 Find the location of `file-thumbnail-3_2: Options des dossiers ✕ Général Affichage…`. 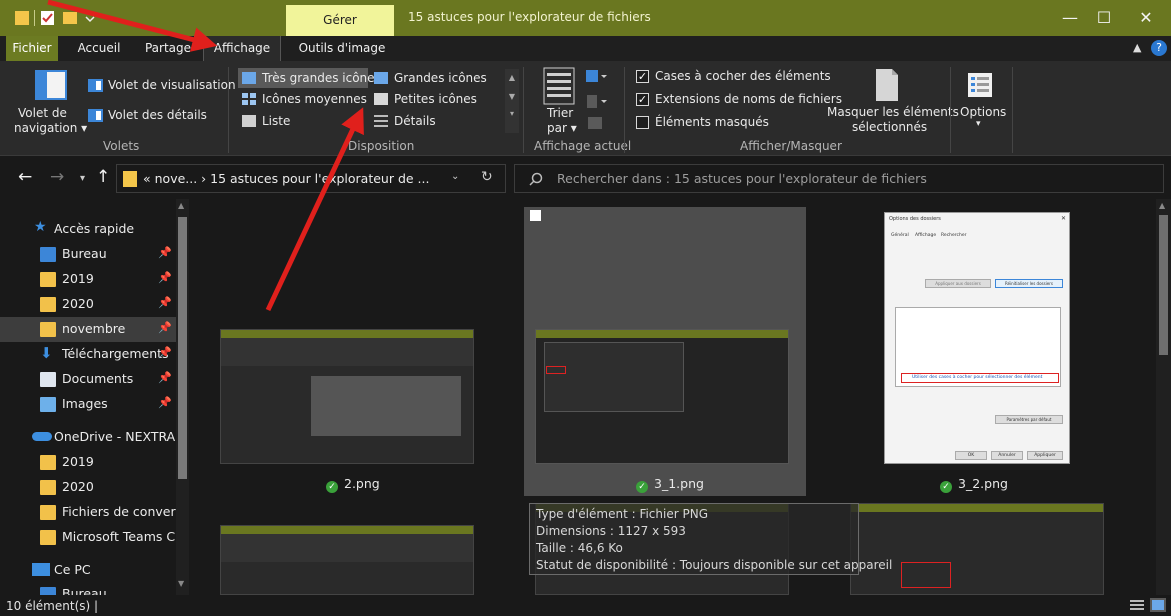

file-thumbnail-3_2: Options des dossiers ✕ Général Affichage… is located at coordinates (977, 338).